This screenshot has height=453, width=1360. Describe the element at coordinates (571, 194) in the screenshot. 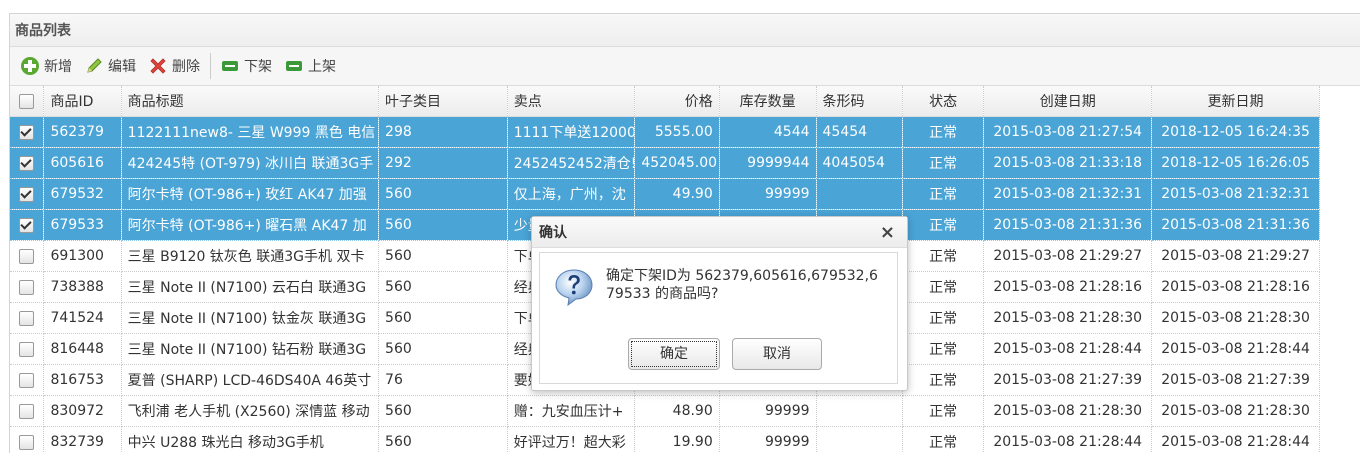

I see `cell-selling-point: 仅上海，广州，沈` at that location.